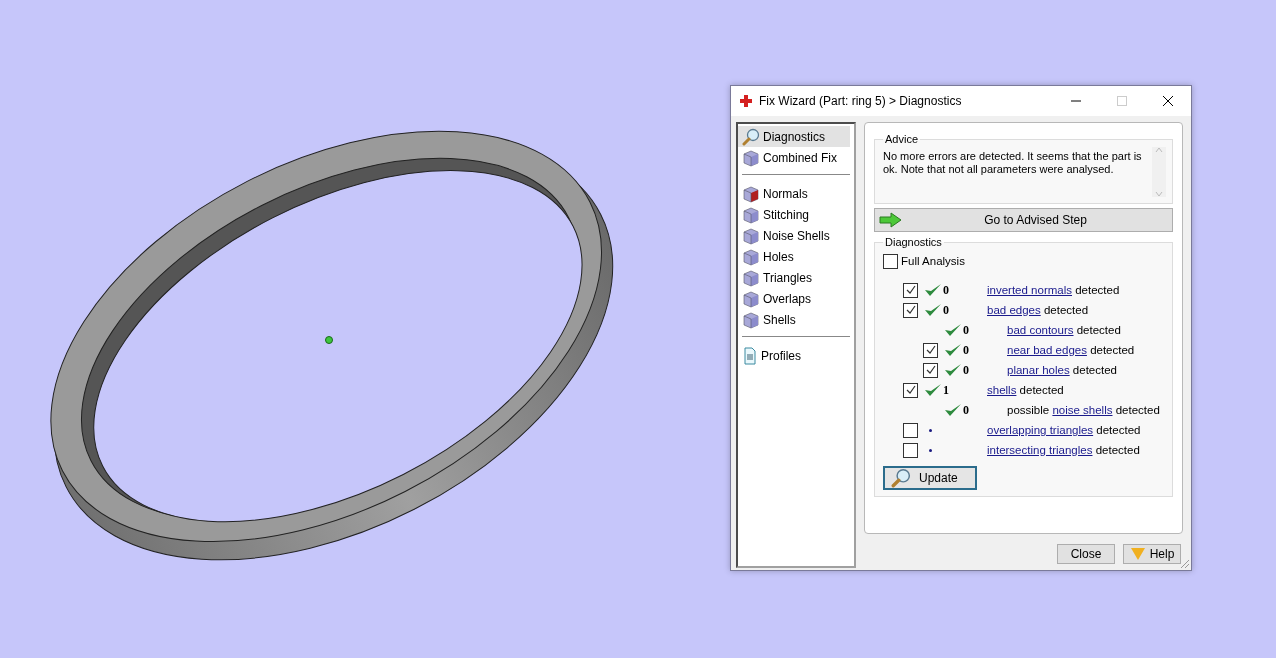 The width and height of the screenshot is (1276, 658). Describe the element at coordinates (1014, 310) in the screenshot. I see `diagnostic-link: bad edges` at that location.